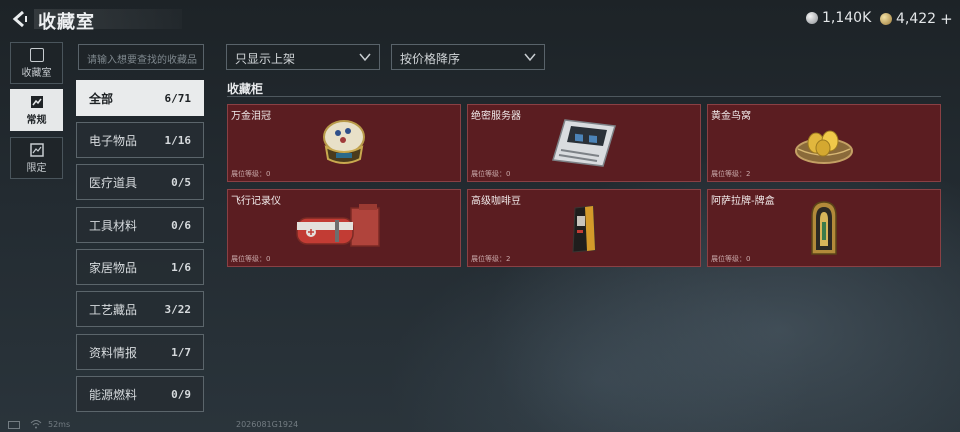  I want to click on gold-currency: 4,422 +, so click(916, 19).